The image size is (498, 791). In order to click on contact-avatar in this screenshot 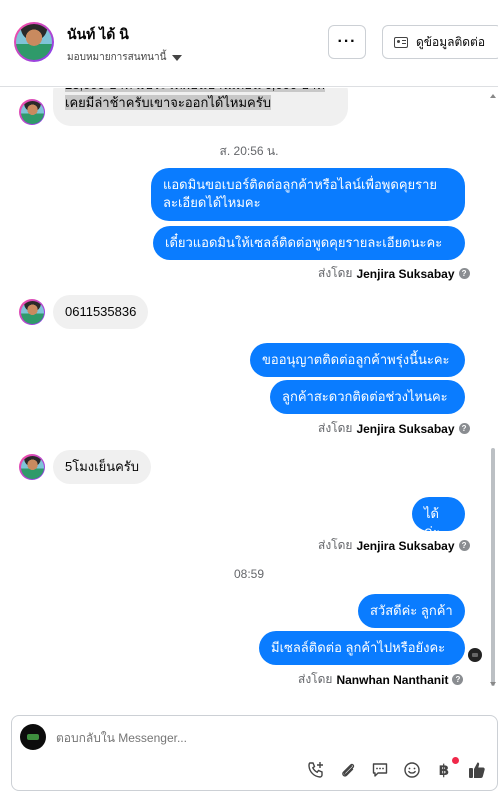, I will do `click(34, 42)`.